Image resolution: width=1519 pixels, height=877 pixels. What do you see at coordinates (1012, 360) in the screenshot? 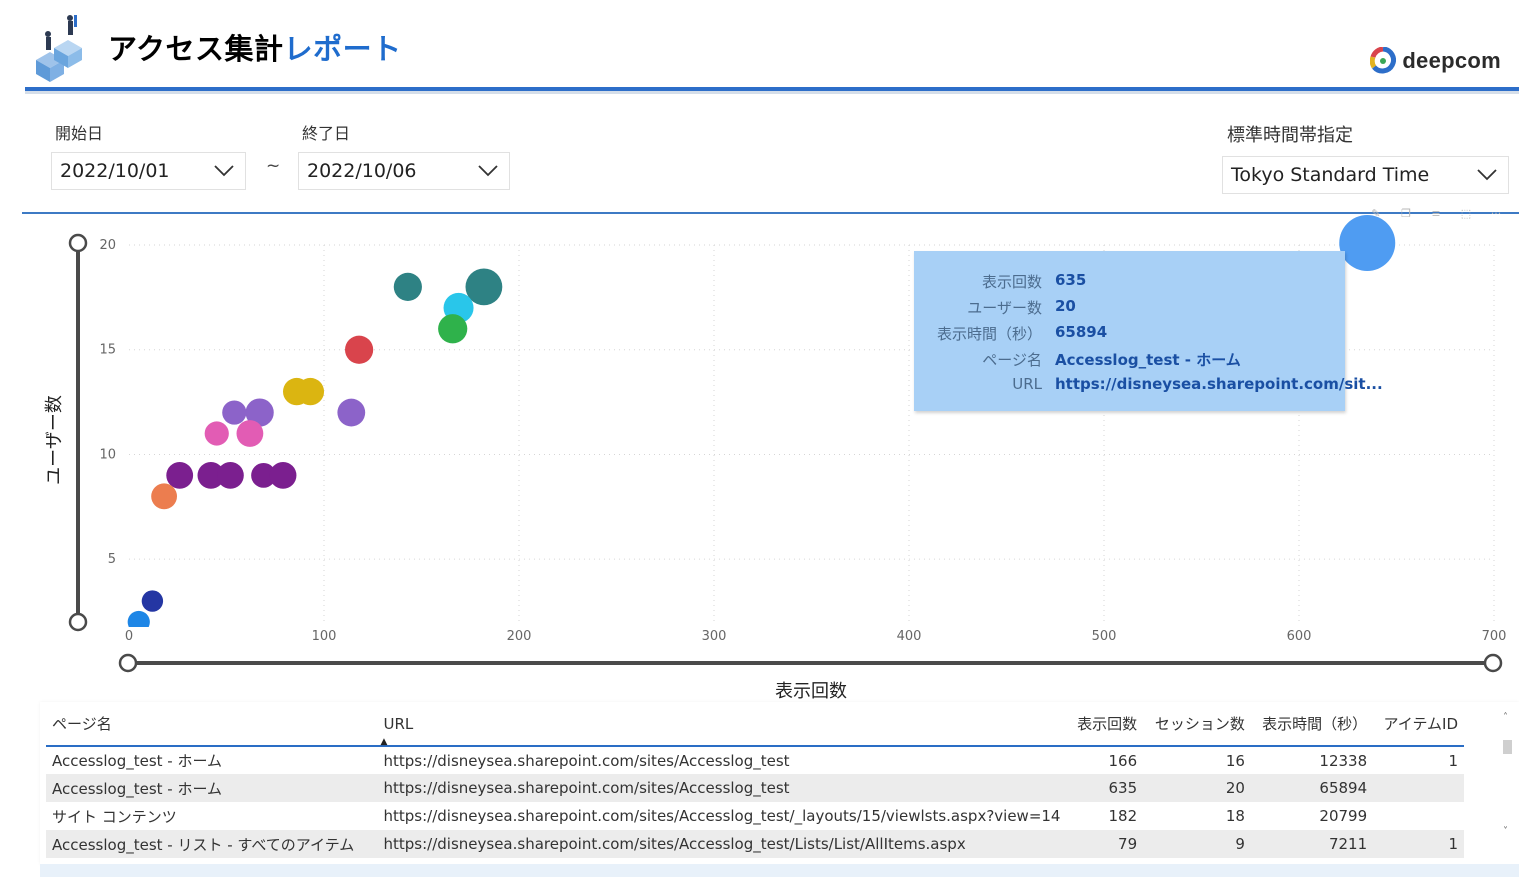
I see `tooltip-key: ページ名` at bounding box center [1012, 360].